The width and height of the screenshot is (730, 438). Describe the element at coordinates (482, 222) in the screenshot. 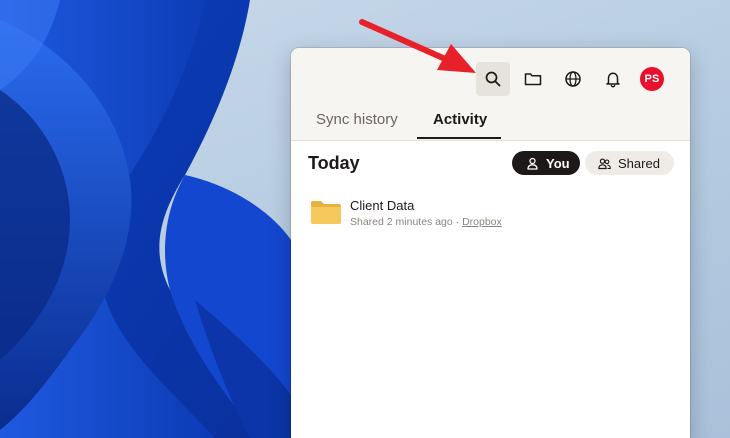

I see `dropbox-link: Dropbox` at that location.